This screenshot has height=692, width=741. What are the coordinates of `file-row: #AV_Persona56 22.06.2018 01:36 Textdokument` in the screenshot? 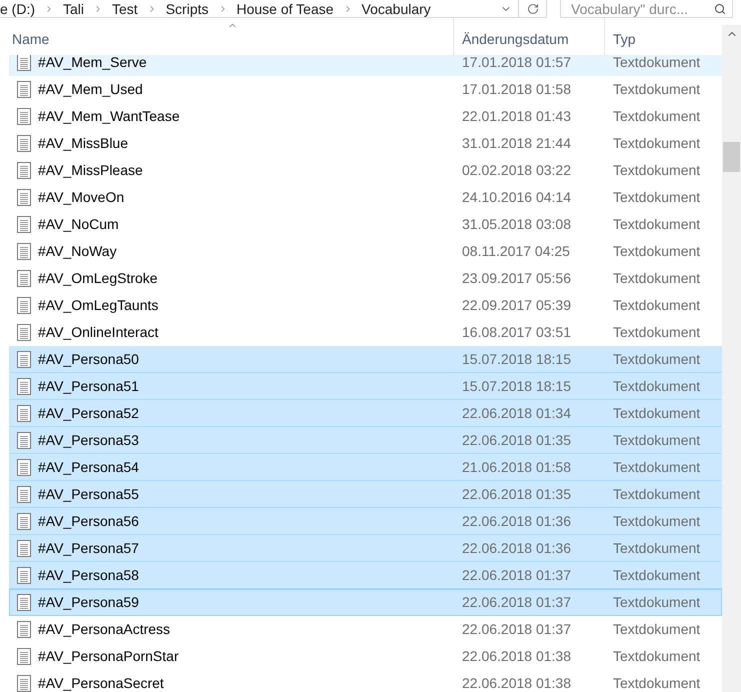 It's located at (365, 521).